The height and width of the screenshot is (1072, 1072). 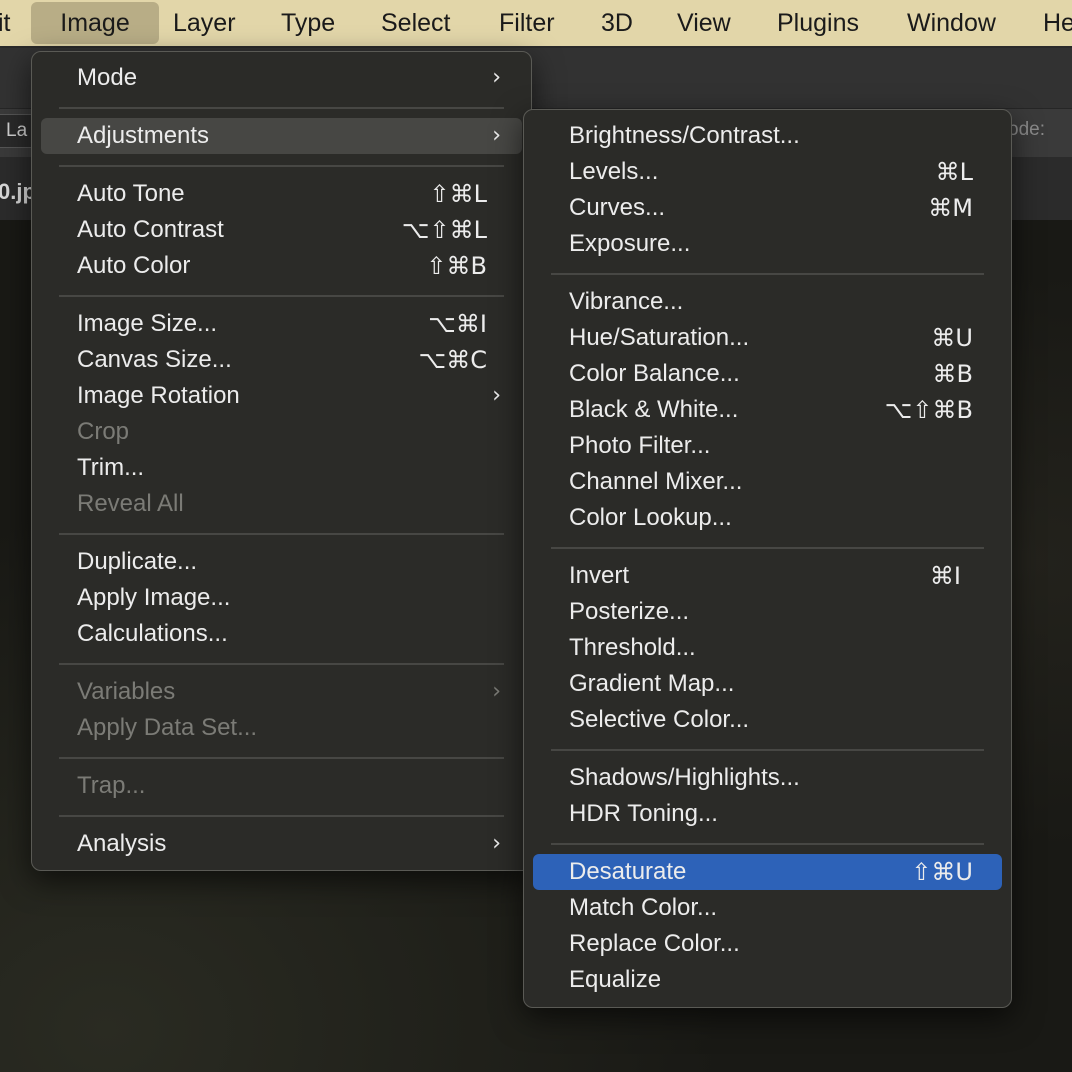 What do you see at coordinates (281, 78) in the screenshot?
I see `menu-item-mode: Mode ›` at bounding box center [281, 78].